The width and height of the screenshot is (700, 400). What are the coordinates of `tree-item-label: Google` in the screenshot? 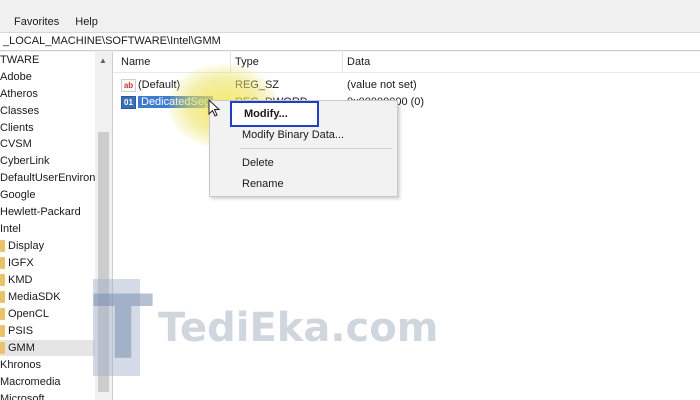 It's located at (18, 195).